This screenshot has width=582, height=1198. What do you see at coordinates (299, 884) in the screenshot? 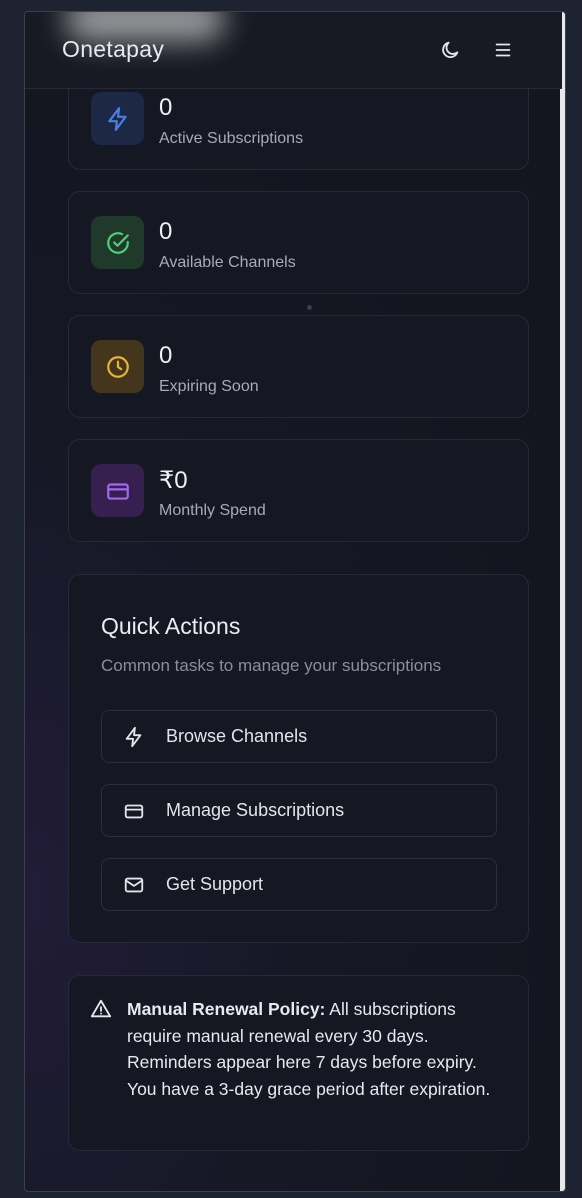
I see `get-support-button: Get Support` at bounding box center [299, 884].